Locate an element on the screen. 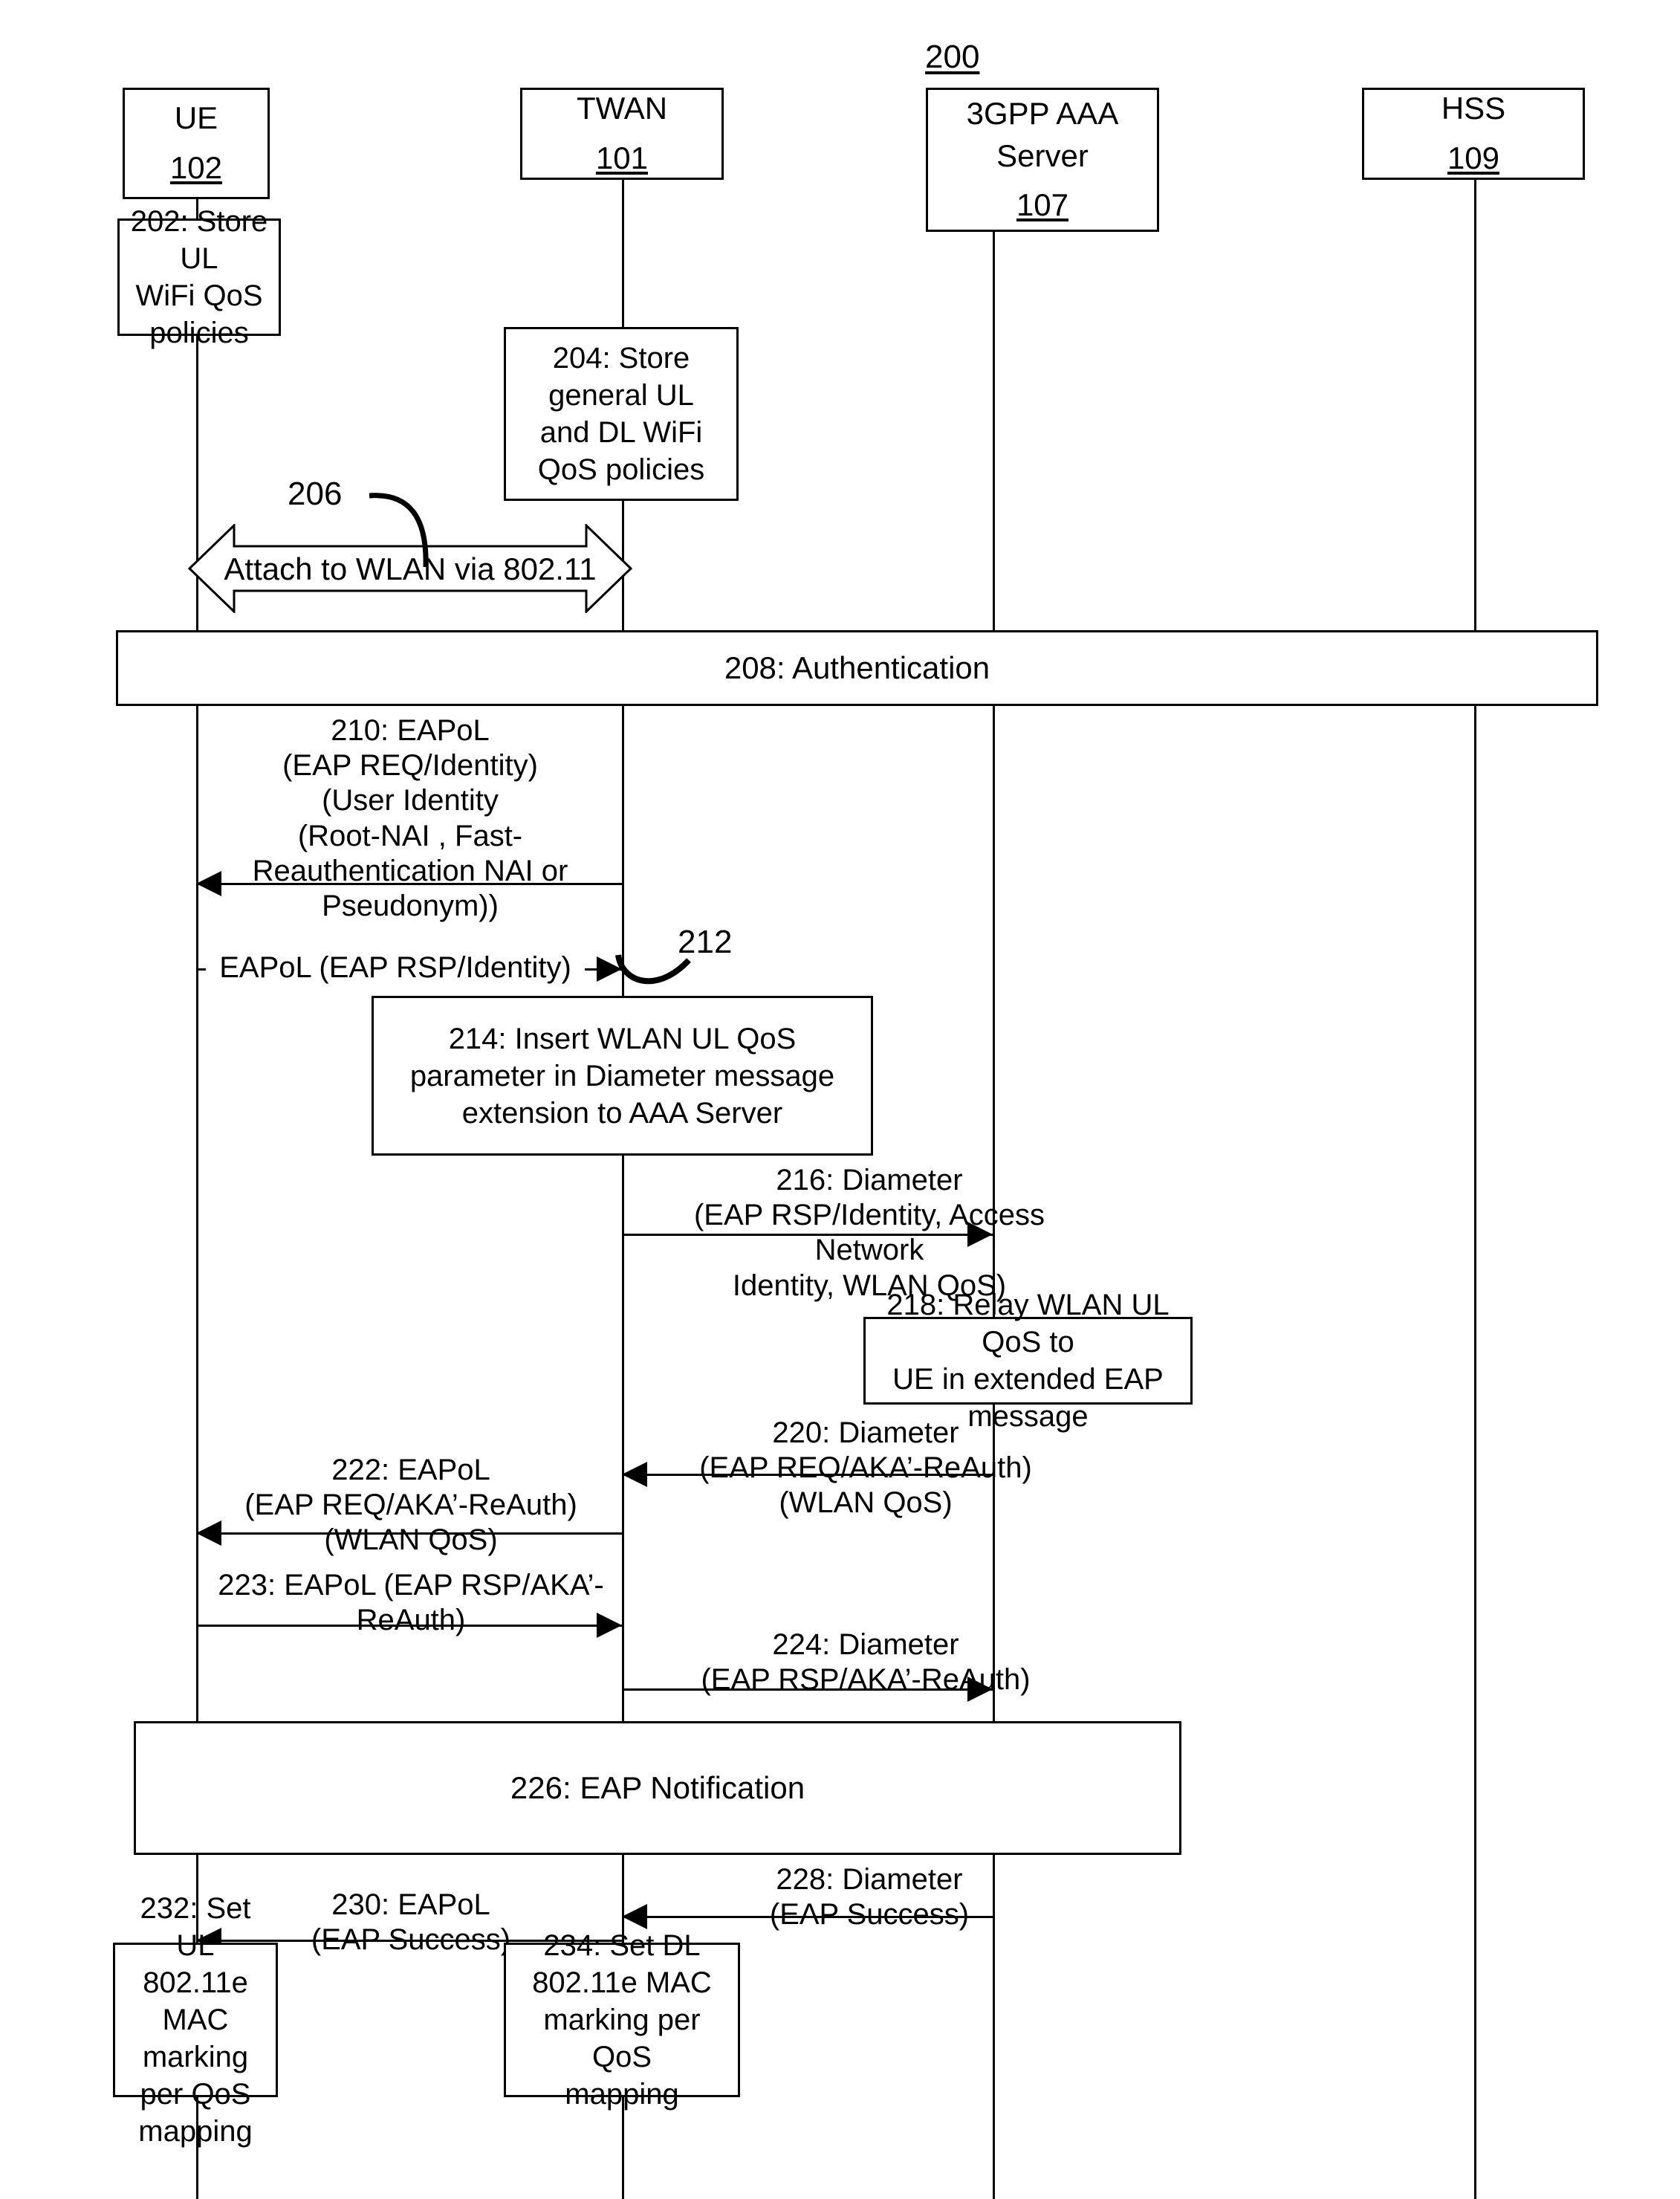 The image size is (1680, 2199). actor-box-aaa: 3GPP AAA Server 107 is located at coordinates (1042, 160).